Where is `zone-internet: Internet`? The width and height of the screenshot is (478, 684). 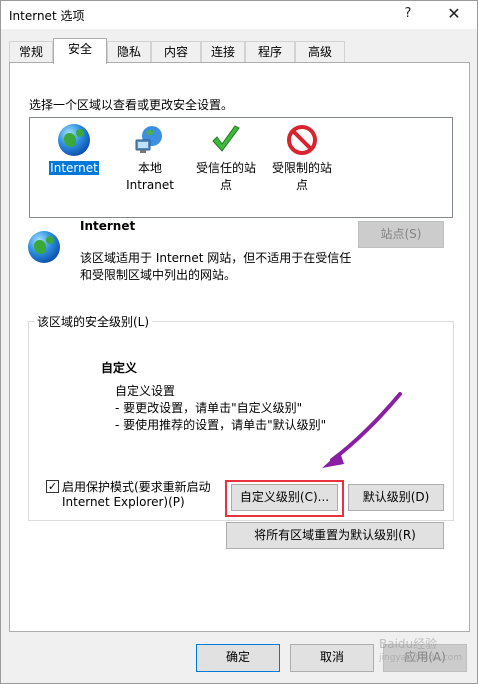
zone-internet: Internet is located at coordinates (74, 168).